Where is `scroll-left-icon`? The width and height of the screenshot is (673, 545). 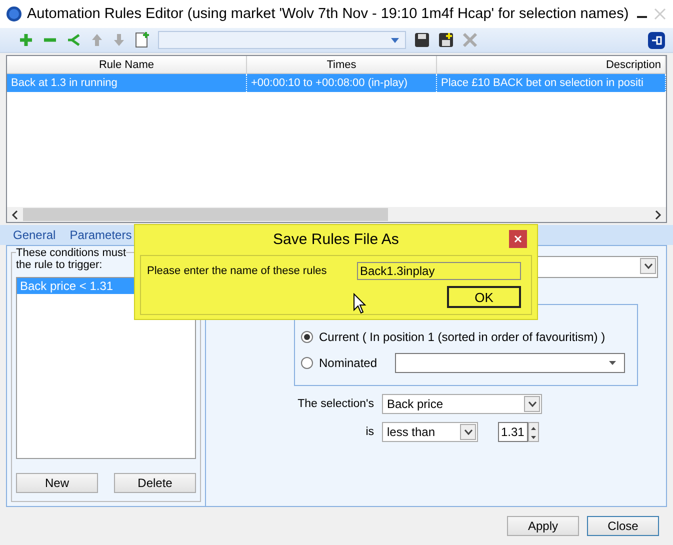
scroll-left-icon is located at coordinates (15, 215).